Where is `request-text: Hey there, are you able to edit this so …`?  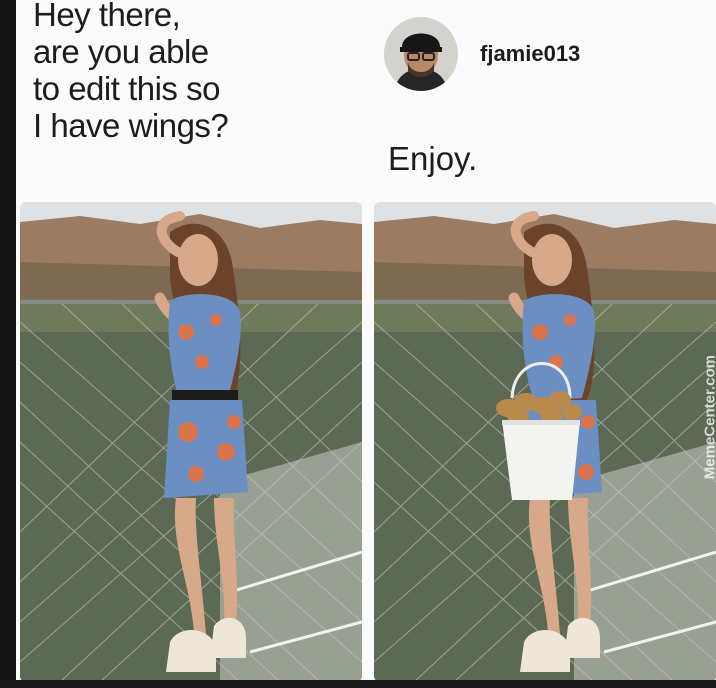 request-text: Hey there, are you able to edit this so … is located at coordinates (183, 72).